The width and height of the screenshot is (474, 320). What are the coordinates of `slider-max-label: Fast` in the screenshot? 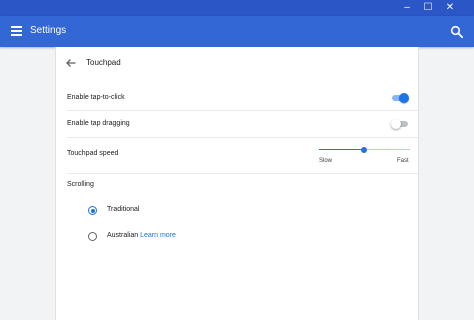 It's located at (403, 161).